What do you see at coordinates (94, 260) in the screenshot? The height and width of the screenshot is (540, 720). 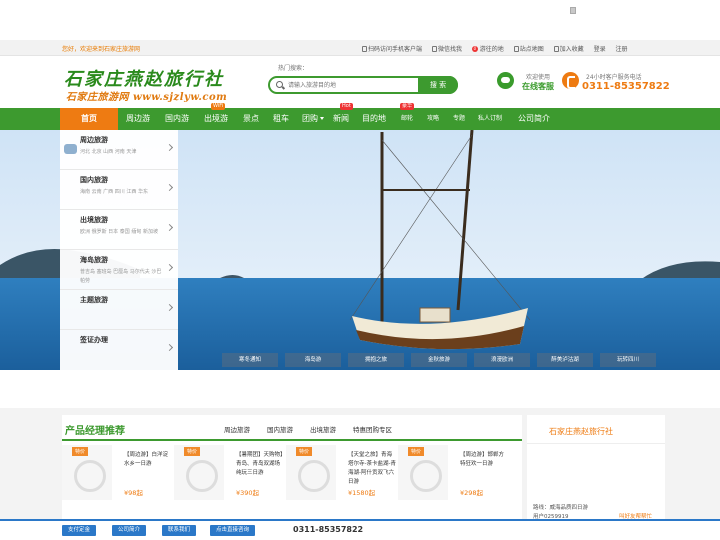 I see `category-title: 海岛旅游` at bounding box center [94, 260].